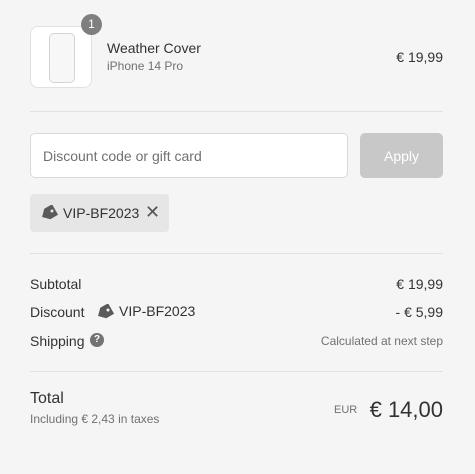  I want to click on total-label: Total, so click(47, 398).